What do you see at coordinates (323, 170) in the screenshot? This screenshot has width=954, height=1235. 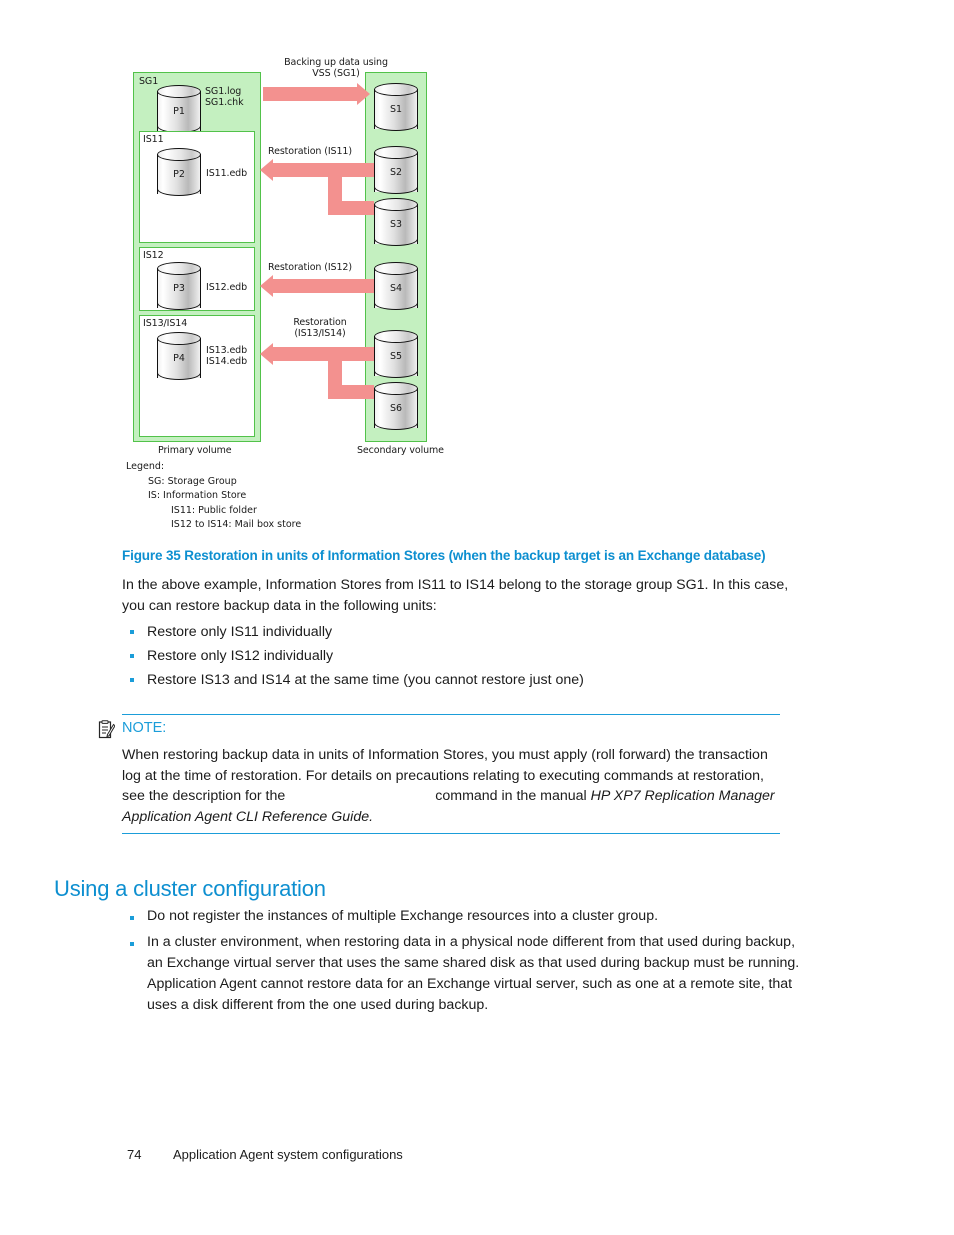 I see `restore-is11-shaft` at bounding box center [323, 170].